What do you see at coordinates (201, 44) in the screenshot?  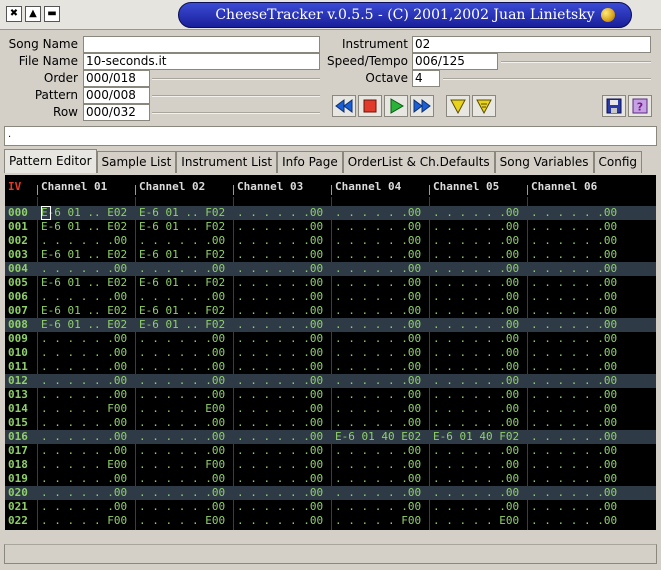 I see `song-name-field` at bounding box center [201, 44].